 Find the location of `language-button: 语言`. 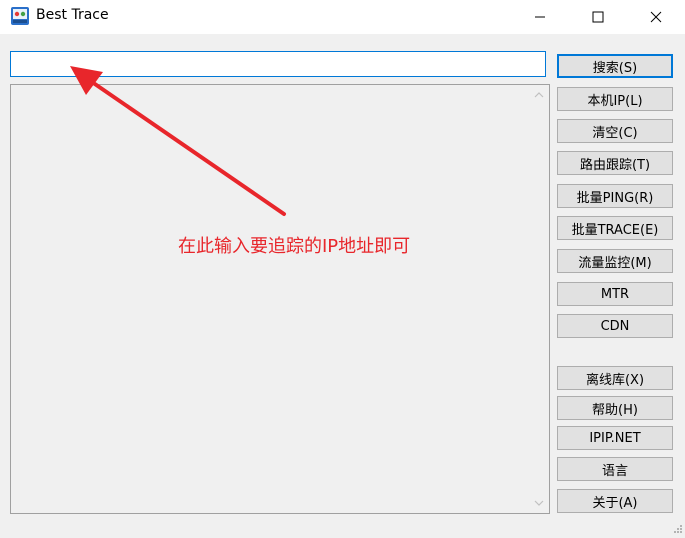

language-button: 语言 is located at coordinates (615, 469).